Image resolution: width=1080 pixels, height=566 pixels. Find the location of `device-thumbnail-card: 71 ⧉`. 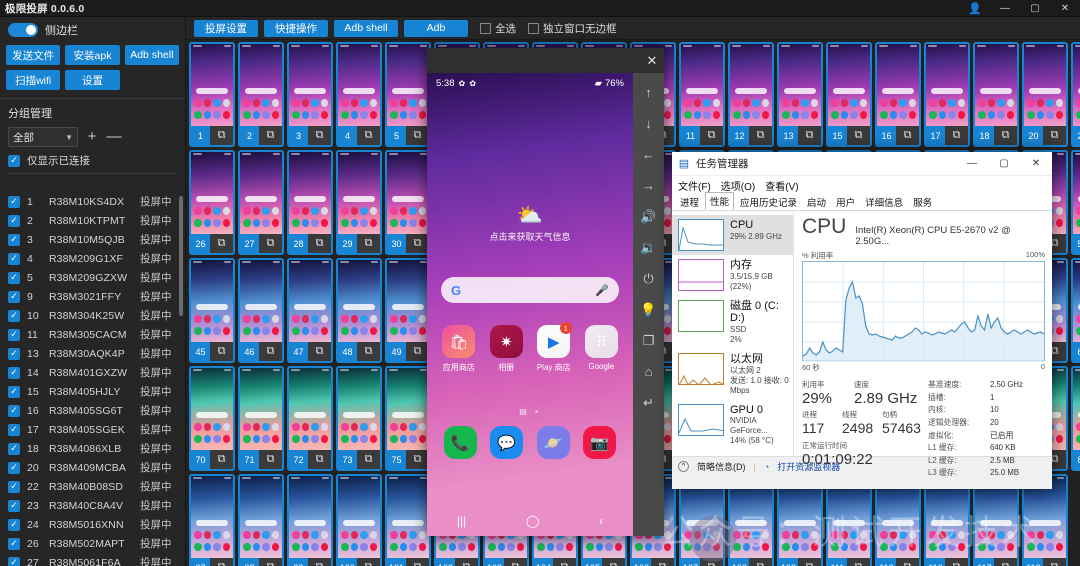

device-thumbnail-card: 71 ⧉ is located at coordinates (261, 418).